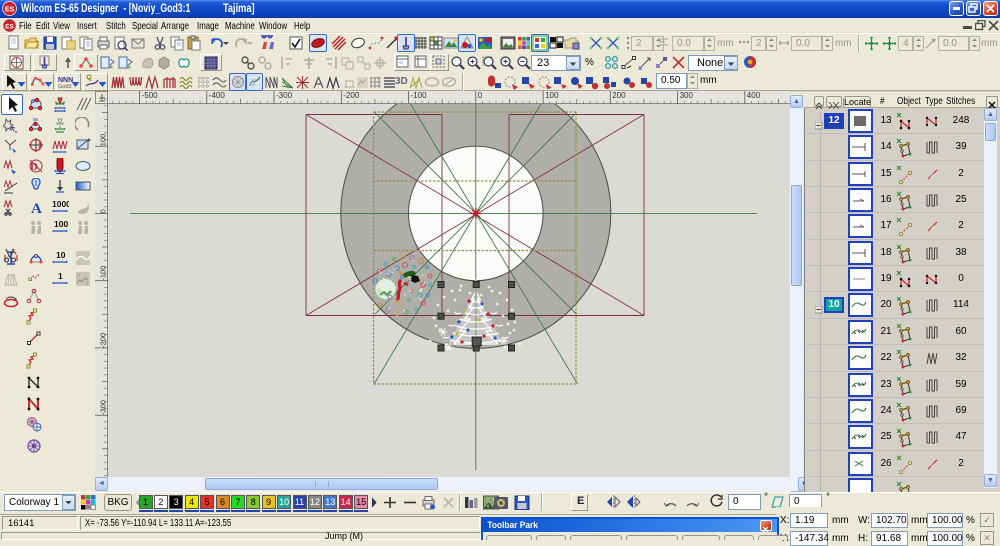 The image size is (1000, 546). What do you see at coordinates (60, 276) in the screenshot?
I see `svg-text: 1` at bounding box center [60, 276].